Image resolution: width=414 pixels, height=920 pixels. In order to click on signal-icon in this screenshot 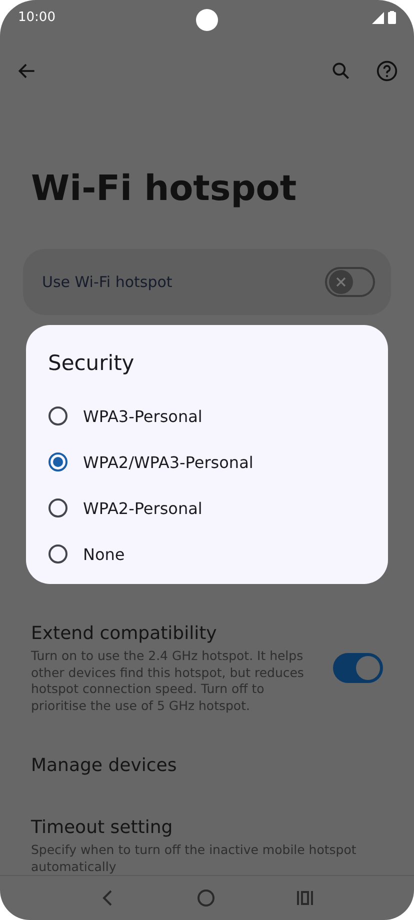, I will do `click(378, 18)`.